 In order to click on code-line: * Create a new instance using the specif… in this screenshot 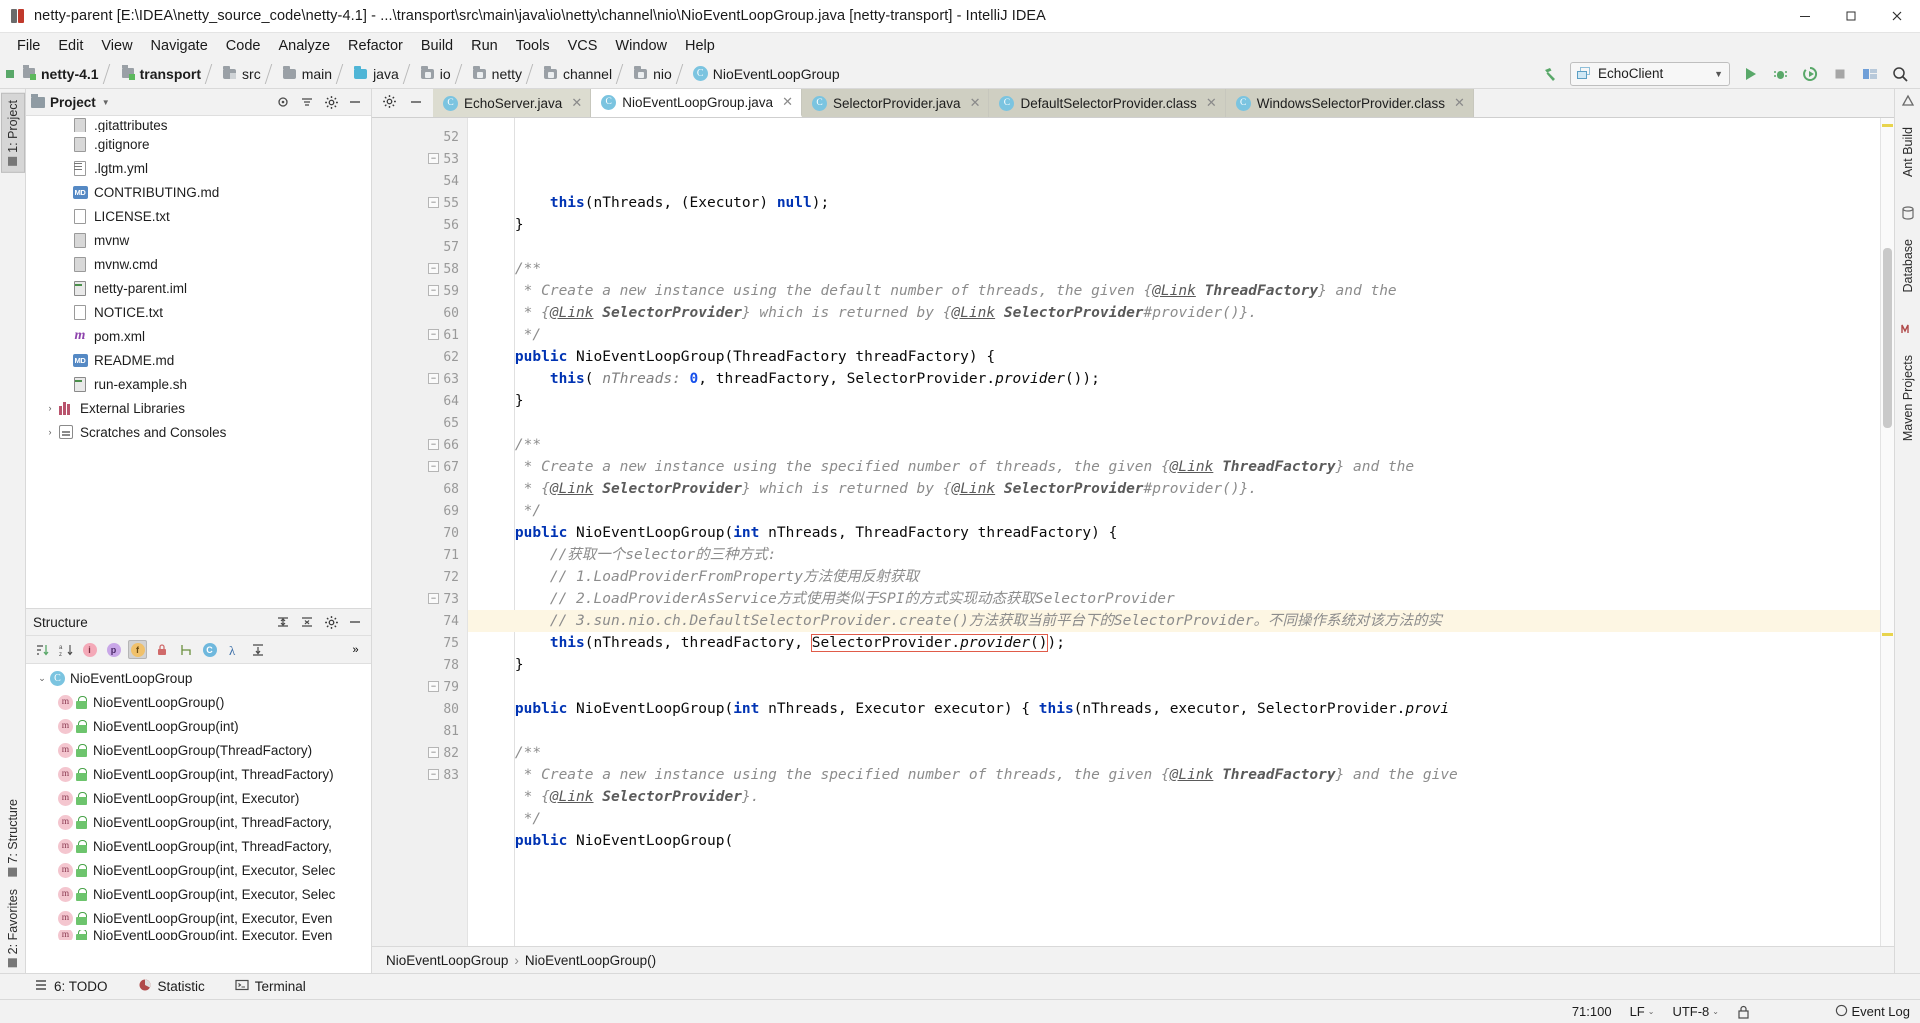, I will do `click(1174, 775)`.